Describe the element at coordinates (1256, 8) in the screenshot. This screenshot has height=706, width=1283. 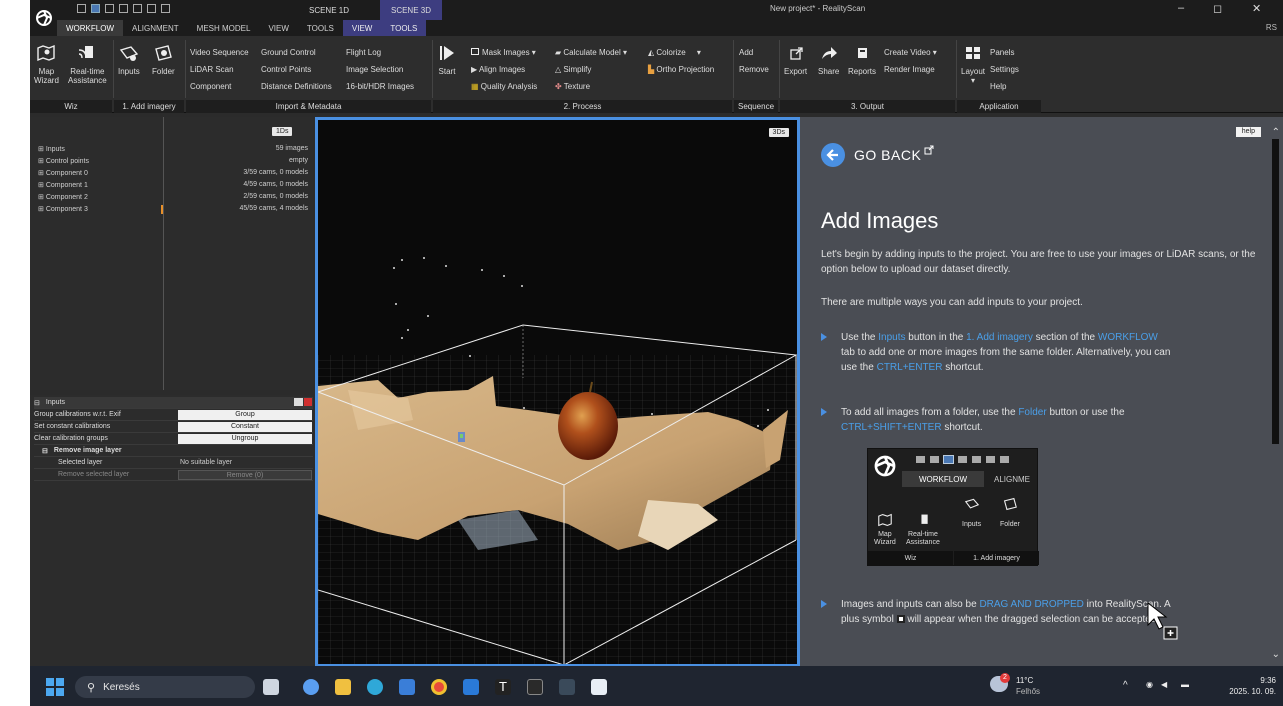
I see `close-button: ✕` at that location.